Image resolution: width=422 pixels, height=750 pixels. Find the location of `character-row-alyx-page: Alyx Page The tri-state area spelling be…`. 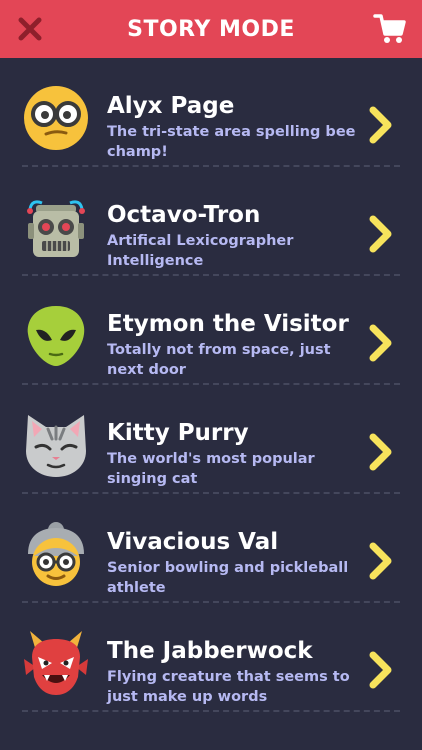

character-row-alyx-page: Alyx Page The tri-state area spelling be… is located at coordinates (211, 112).